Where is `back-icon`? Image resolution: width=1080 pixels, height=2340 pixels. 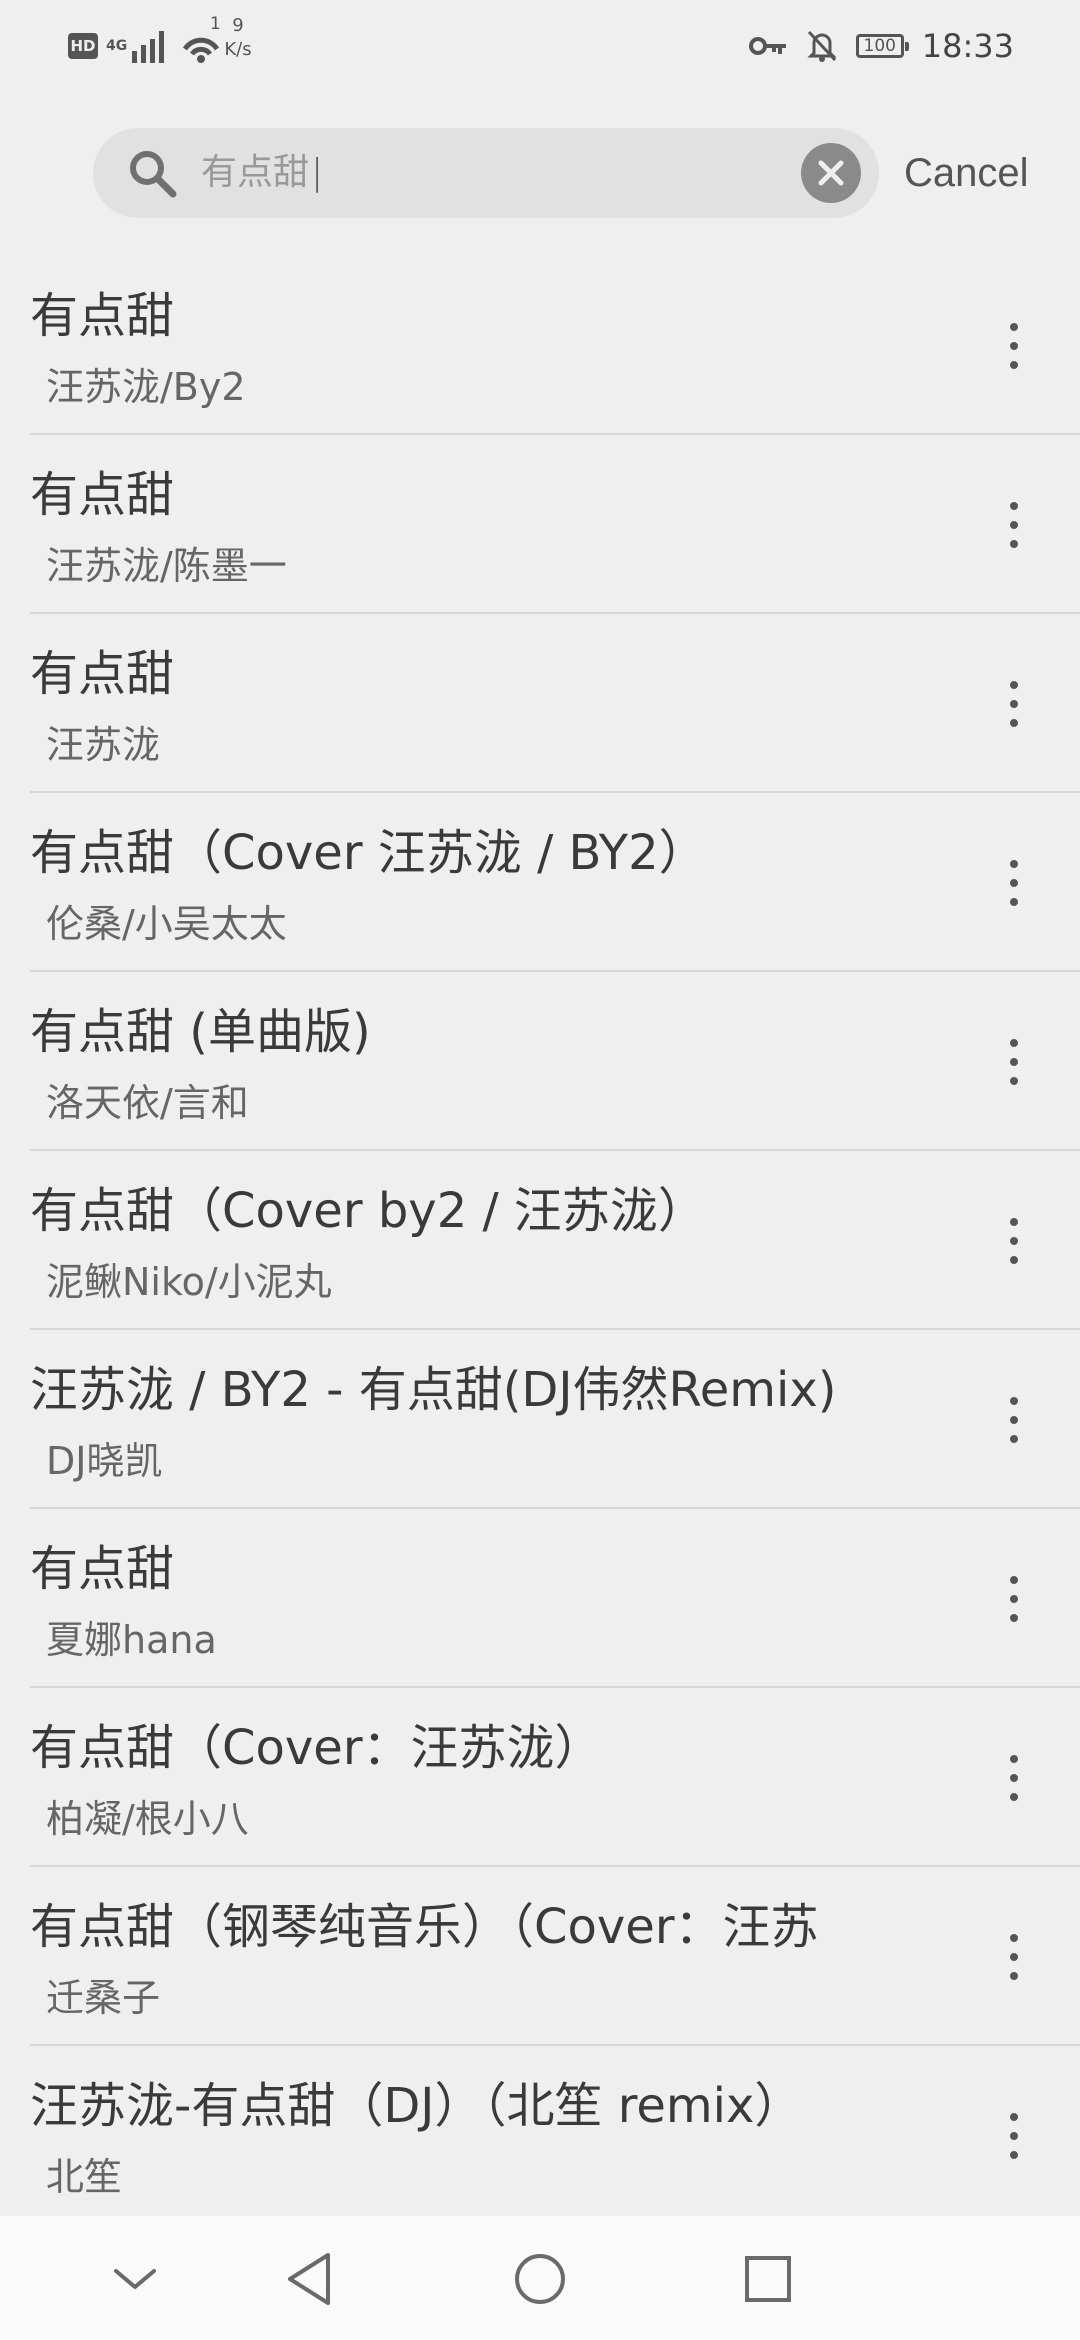 back-icon is located at coordinates (309, 2279).